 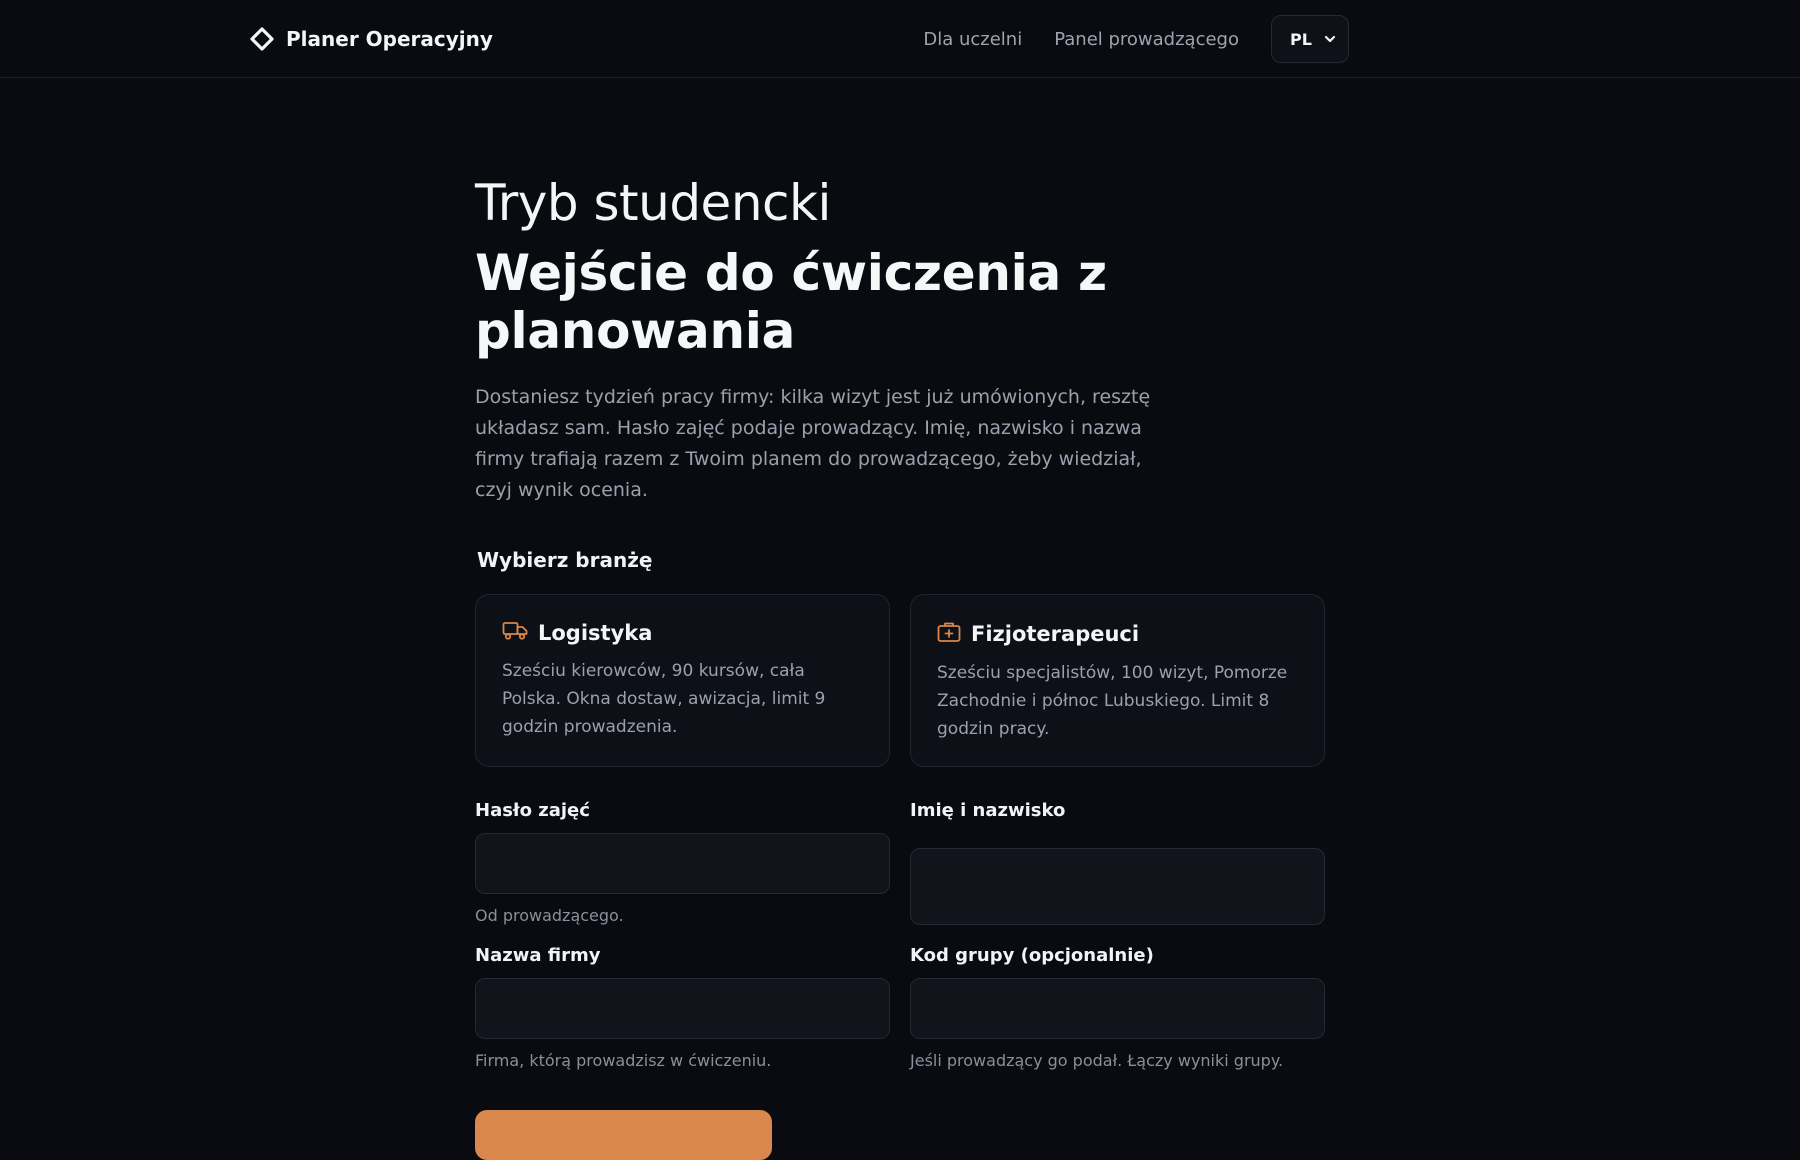 What do you see at coordinates (682, 633) in the screenshot?
I see `card-header: Logistyka` at bounding box center [682, 633].